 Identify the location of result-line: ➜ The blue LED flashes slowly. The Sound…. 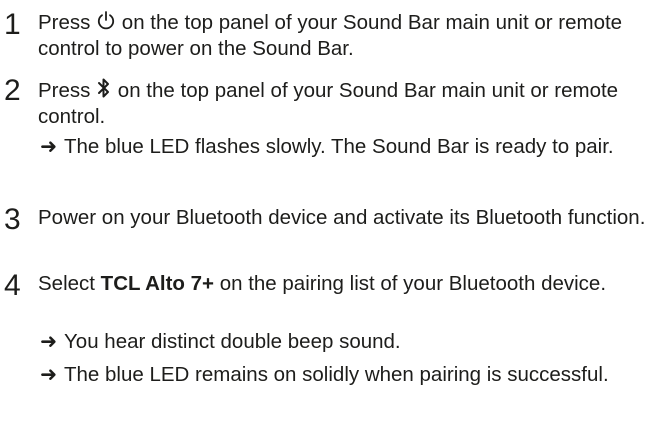
(327, 146).